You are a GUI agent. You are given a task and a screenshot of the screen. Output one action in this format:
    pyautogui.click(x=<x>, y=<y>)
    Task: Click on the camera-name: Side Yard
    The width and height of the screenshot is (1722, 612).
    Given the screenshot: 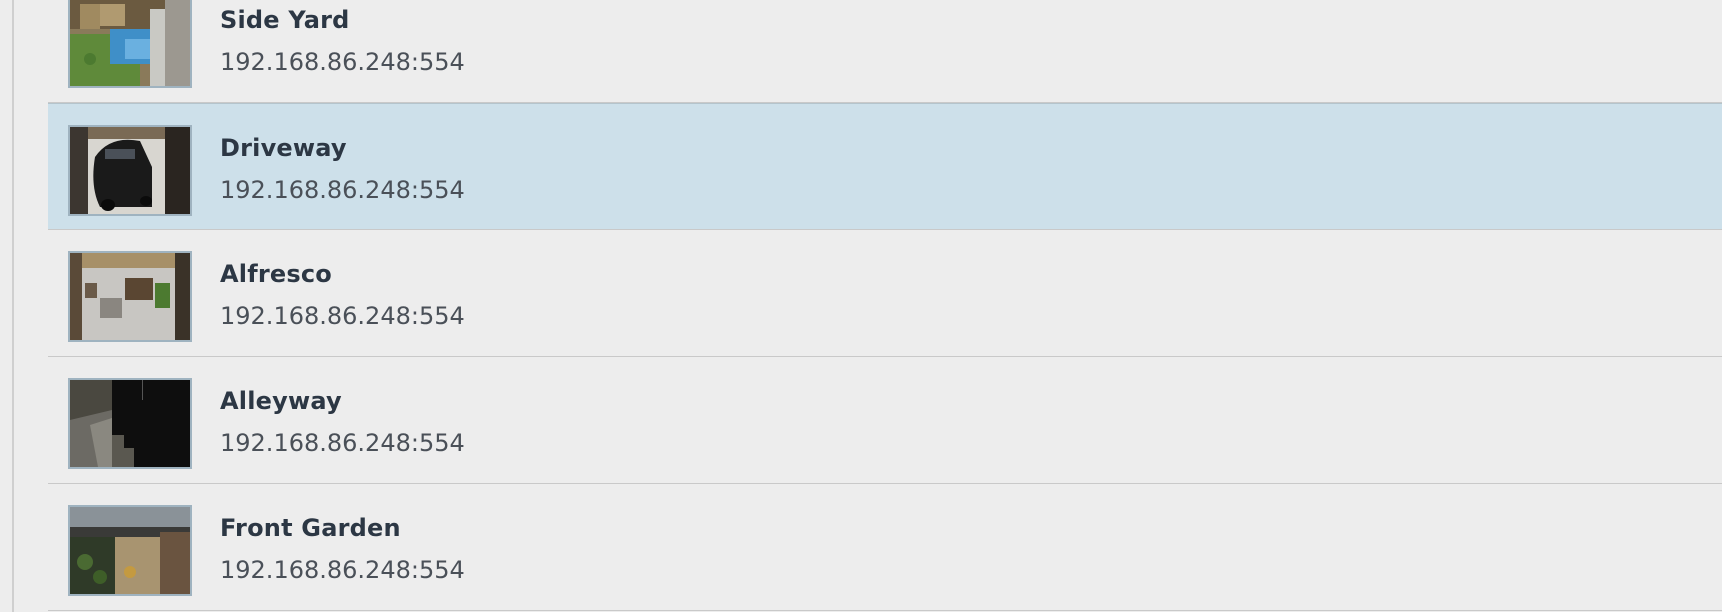 What is the action you would take?
    pyautogui.click(x=285, y=20)
    